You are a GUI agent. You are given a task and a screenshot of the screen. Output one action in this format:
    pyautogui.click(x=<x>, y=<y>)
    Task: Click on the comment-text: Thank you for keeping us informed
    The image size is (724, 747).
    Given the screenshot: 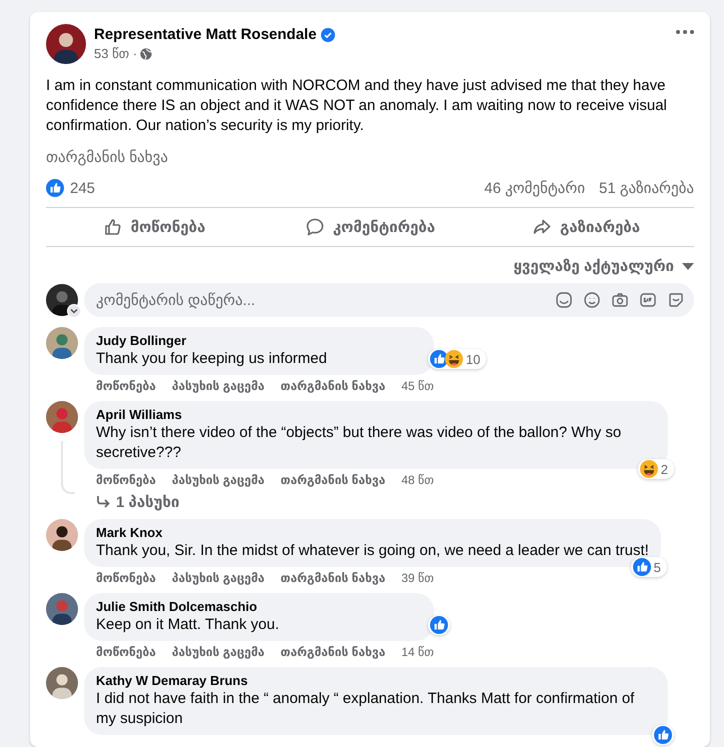 What is the action you would take?
    pyautogui.click(x=212, y=359)
    